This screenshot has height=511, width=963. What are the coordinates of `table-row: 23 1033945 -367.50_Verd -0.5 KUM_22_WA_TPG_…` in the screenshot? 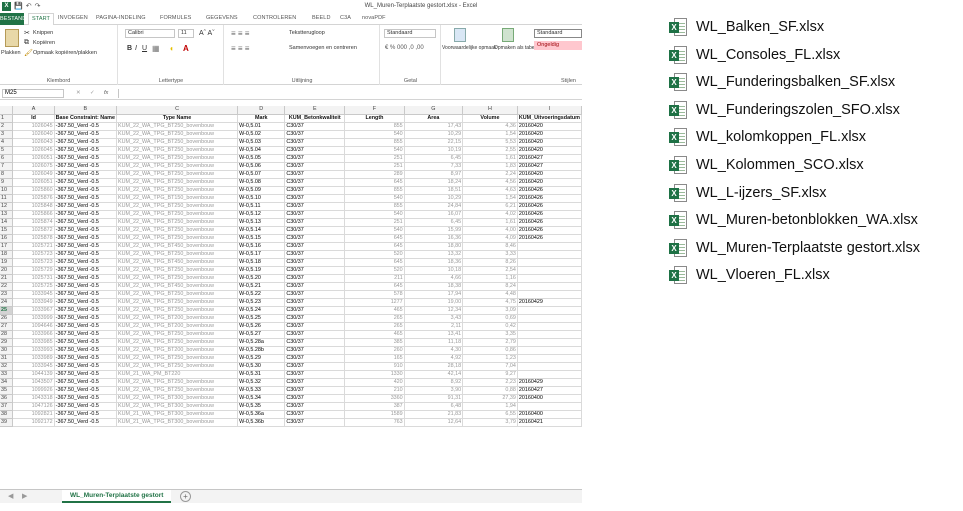 It's located at (291, 294).